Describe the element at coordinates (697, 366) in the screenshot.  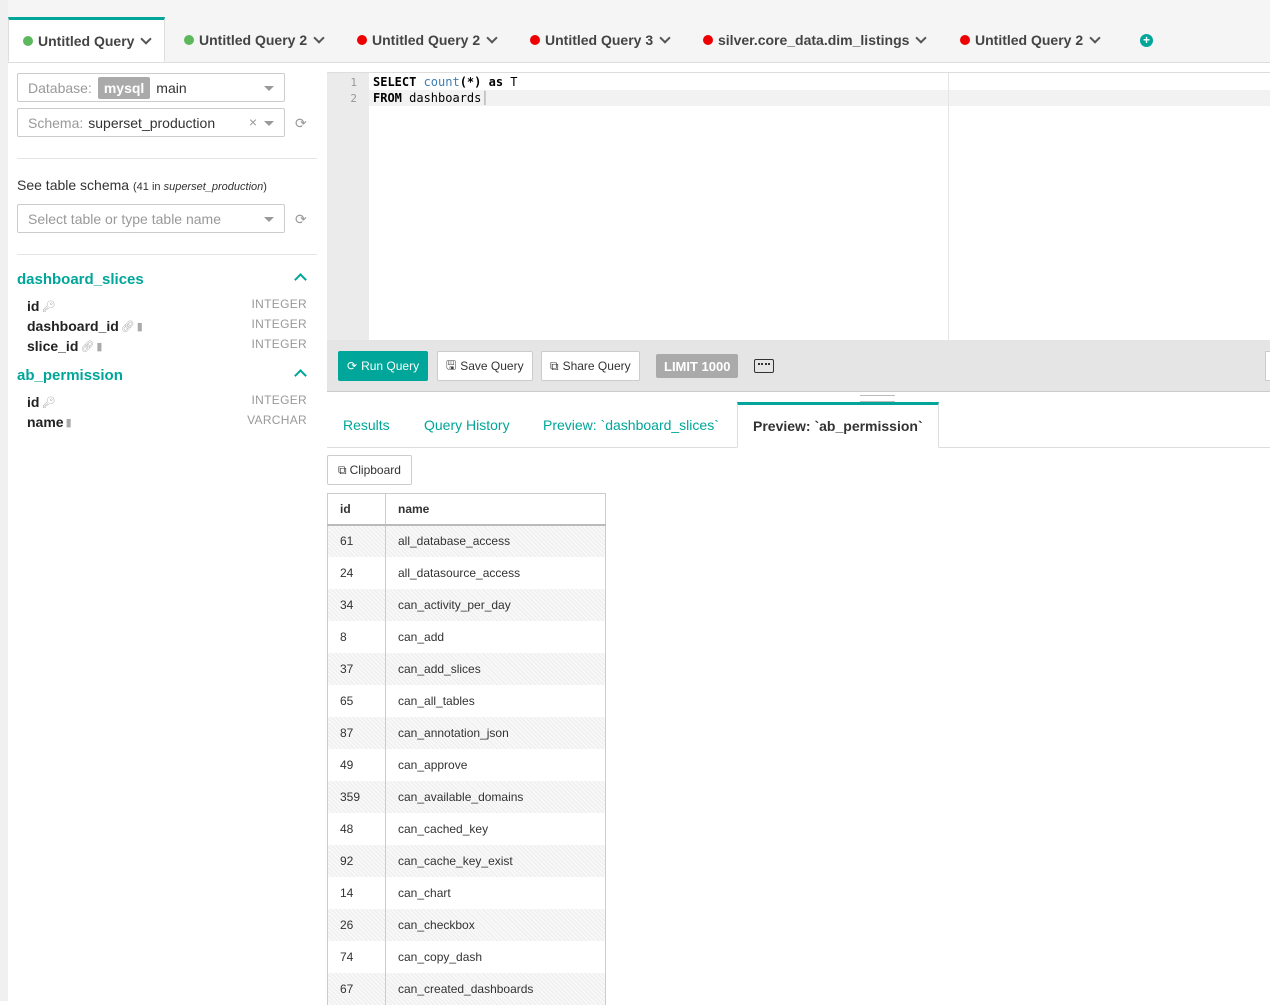
I see `limit-dropdown: LIMIT 1000` at that location.